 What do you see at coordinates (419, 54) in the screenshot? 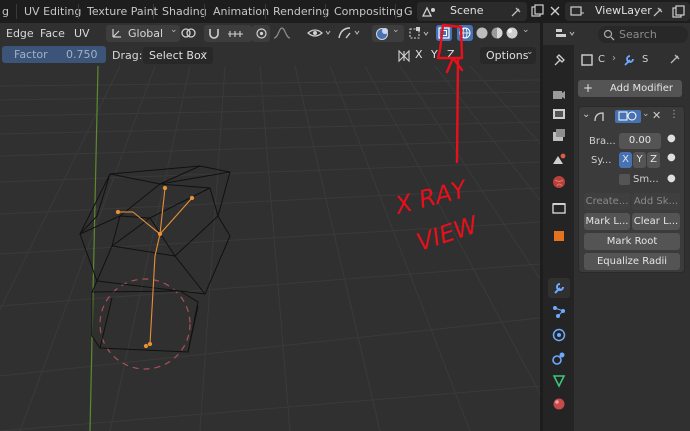
I see `mirror-axis-x: X` at bounding box center [419, 54].